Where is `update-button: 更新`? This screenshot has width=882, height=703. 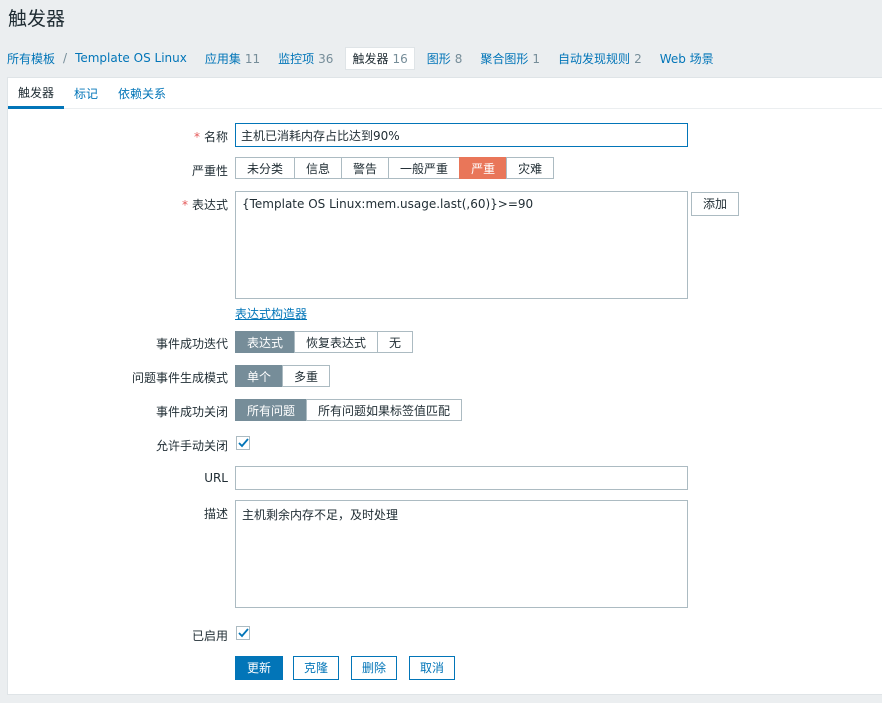 update-button: 更新 is located at coordinates (259, 668).